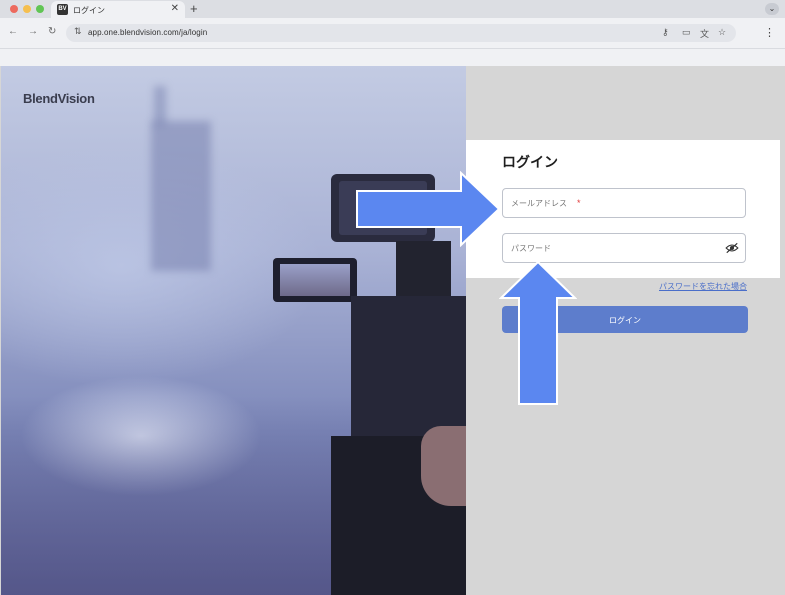 This screenshot has height=595, width=785. Describe the element at coordinates (52, 31) in the screenshot. I see `reload-icon: ↻` at that location.